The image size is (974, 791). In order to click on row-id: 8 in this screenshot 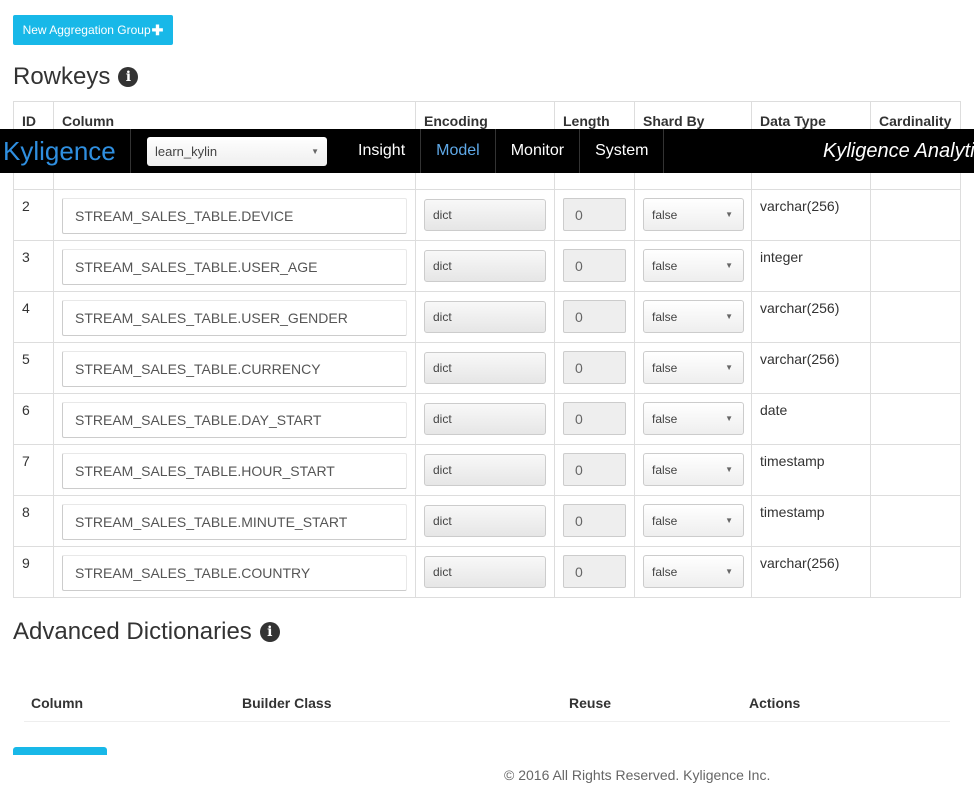, I will do `click(33, 521)`.